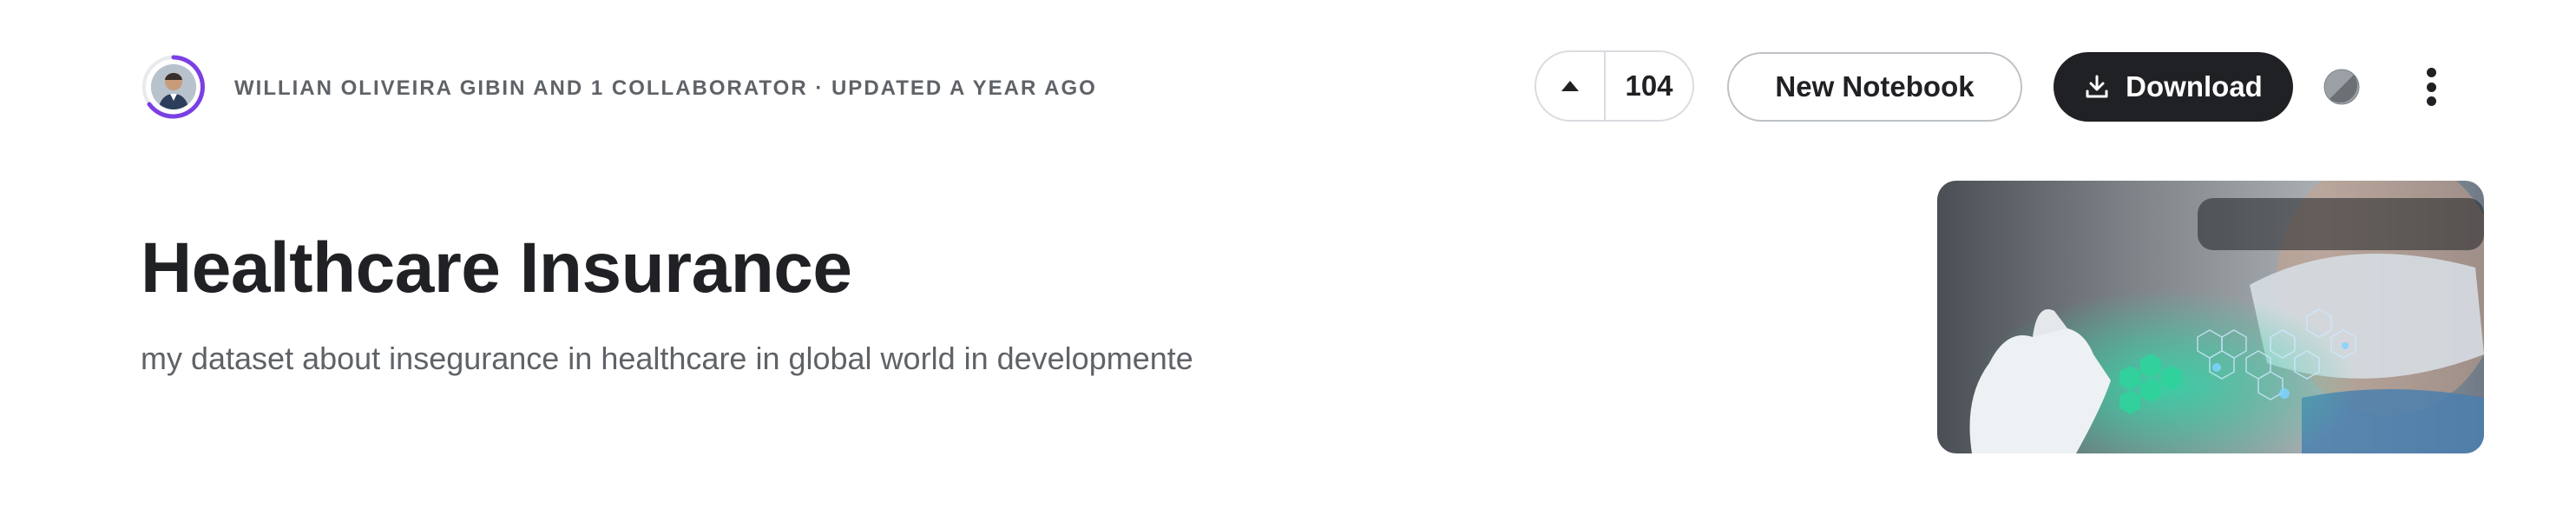 Image resolution: width=2576 pixels, height=516 pixels. What do you see at coordinates (2194, 86) in the screenshot?
I see `download-label: Download` at bounding box center [2194, 86].